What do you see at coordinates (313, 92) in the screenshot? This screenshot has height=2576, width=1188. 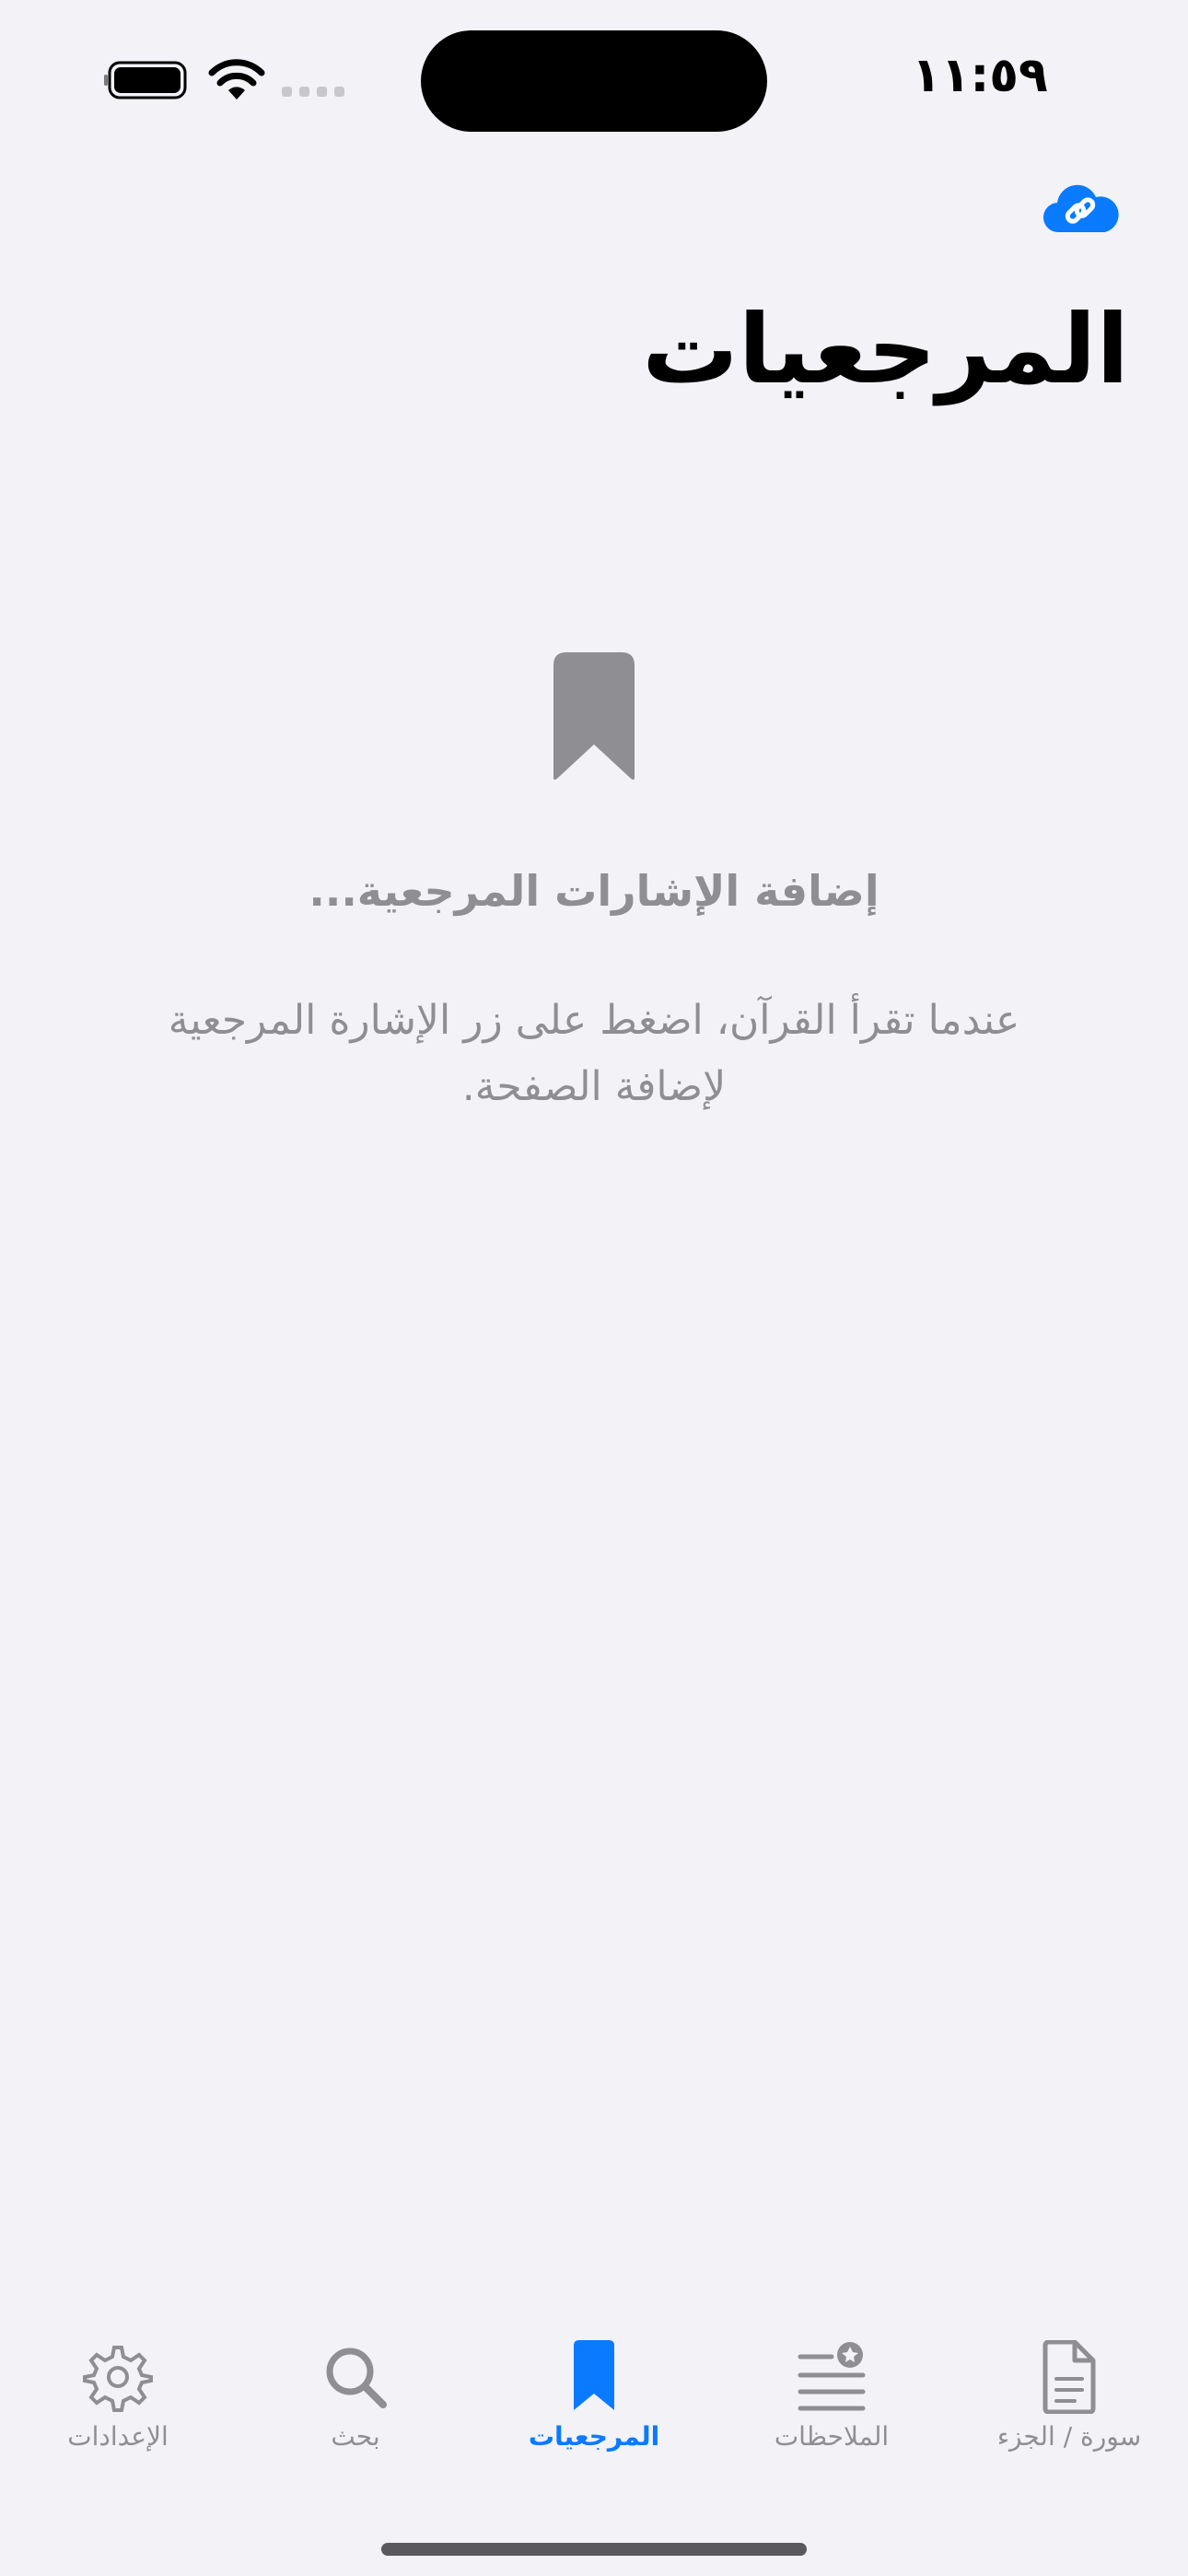 I see `cellular-signal-icon` at bounding box center [313, 92].